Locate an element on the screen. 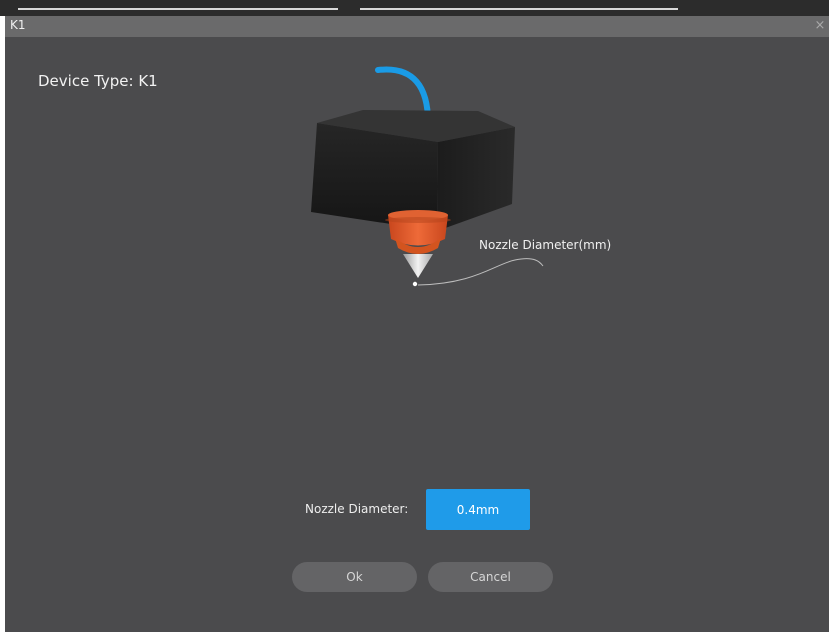  nozzle-diameter-label: Nozzle Diameter: is located at coordinates (357, 509).